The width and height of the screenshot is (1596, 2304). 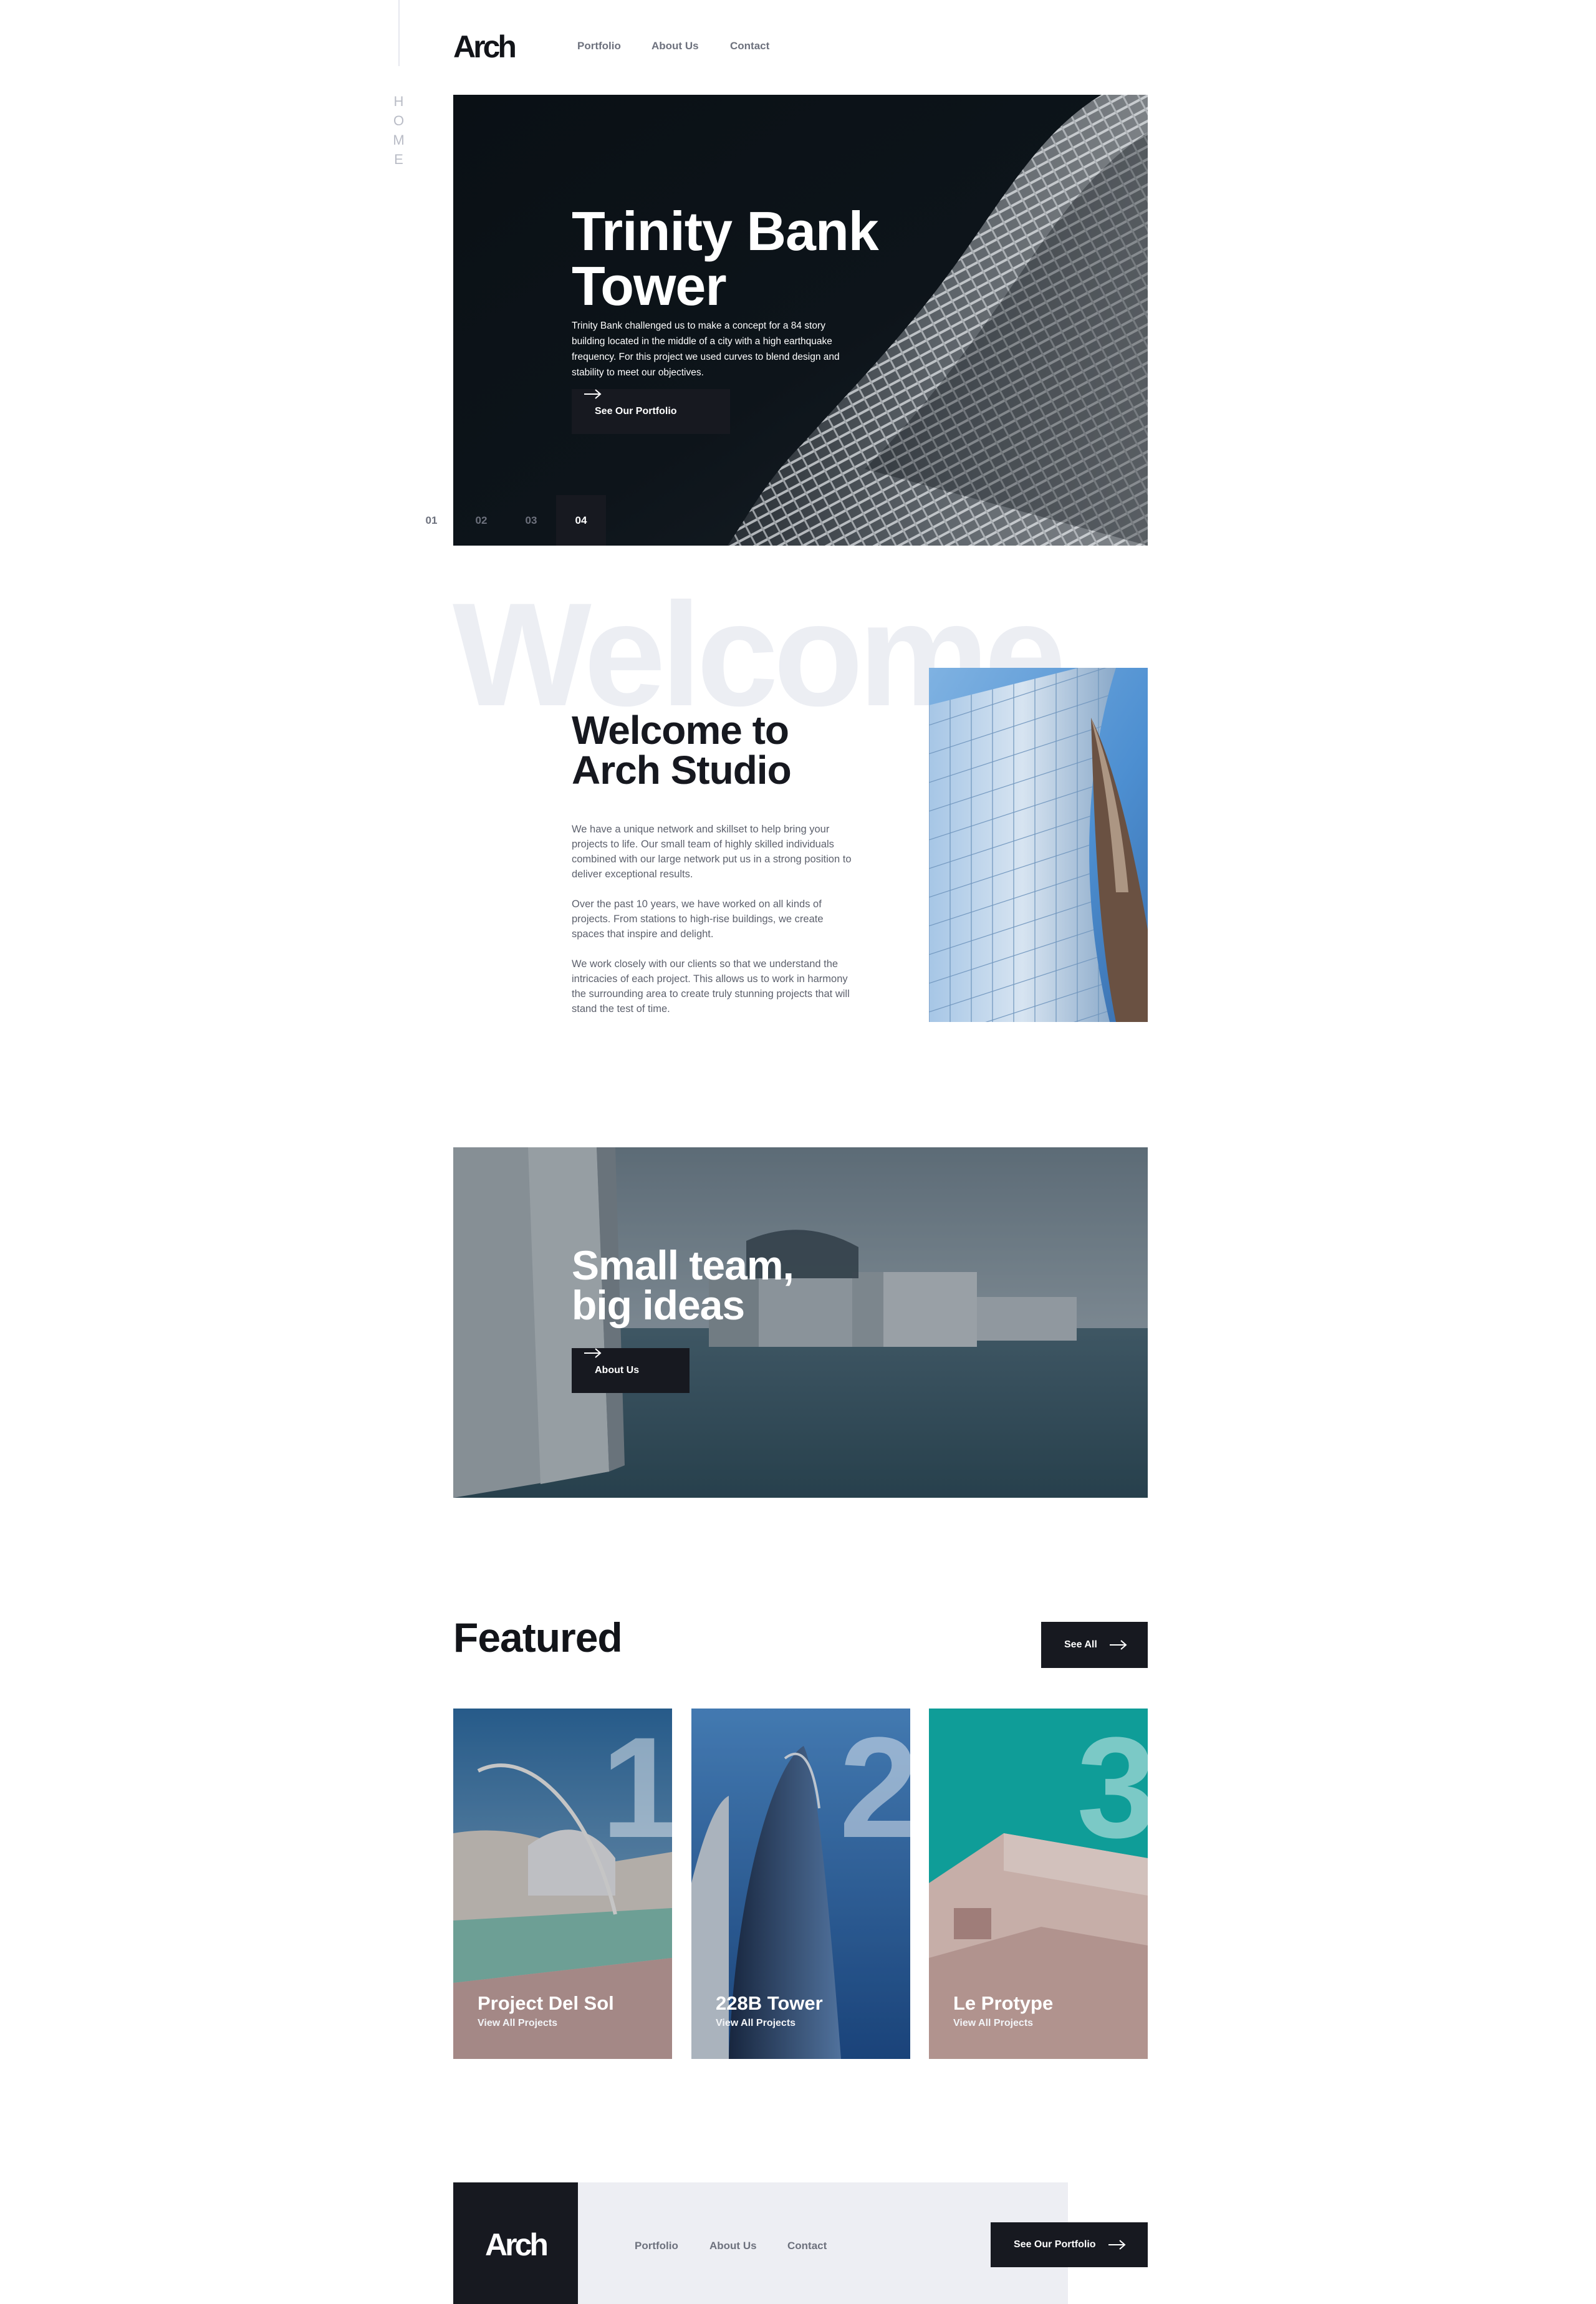 What do you see at coordinates (749, 46) in the screenshot?
I see `nav-contact: Contact` at bounding box center [749, 46].